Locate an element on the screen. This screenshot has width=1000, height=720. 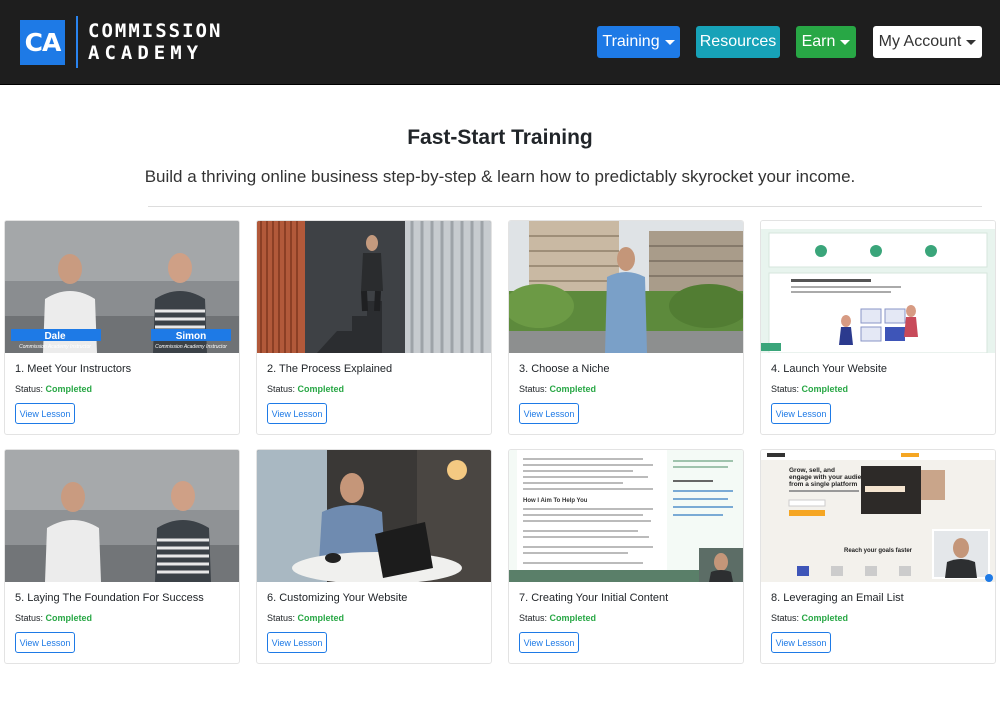
thumb-section-heading: Reach your goals faster is located at coordinates (878, 551).